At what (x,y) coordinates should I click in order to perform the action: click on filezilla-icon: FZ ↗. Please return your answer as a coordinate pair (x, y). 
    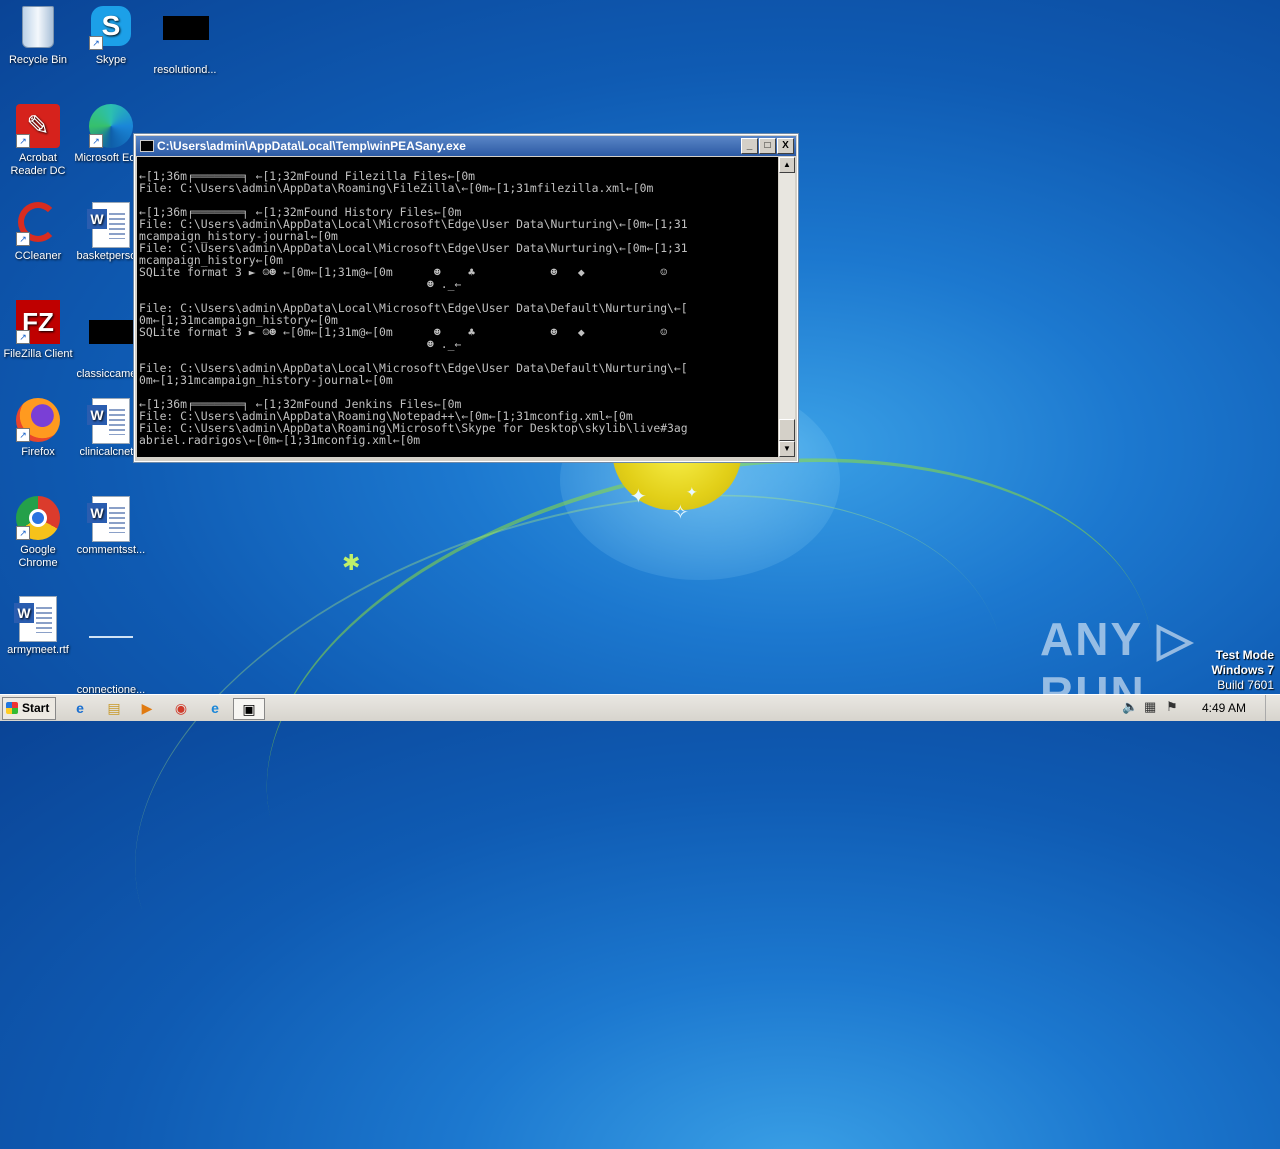
    Looking at the image, I should click on (38, 322).